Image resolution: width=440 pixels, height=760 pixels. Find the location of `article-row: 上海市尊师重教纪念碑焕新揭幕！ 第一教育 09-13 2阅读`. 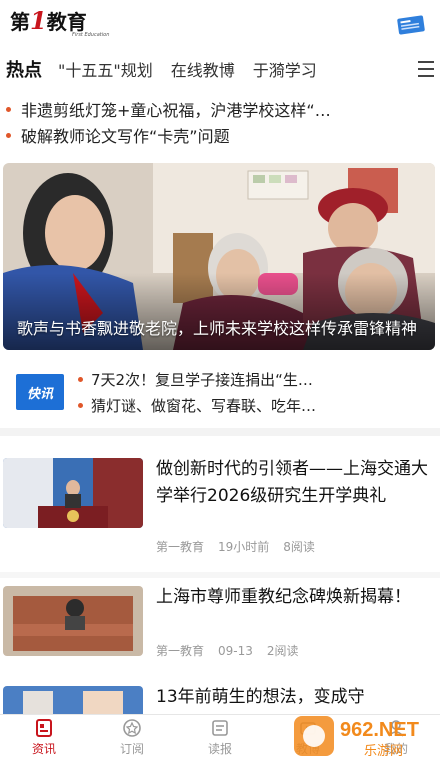

article-row: 上海市尊师重教纪念碑焕新揭幕！ 第一教育 09-13 2阅读 is located at coordinates (220, 628).